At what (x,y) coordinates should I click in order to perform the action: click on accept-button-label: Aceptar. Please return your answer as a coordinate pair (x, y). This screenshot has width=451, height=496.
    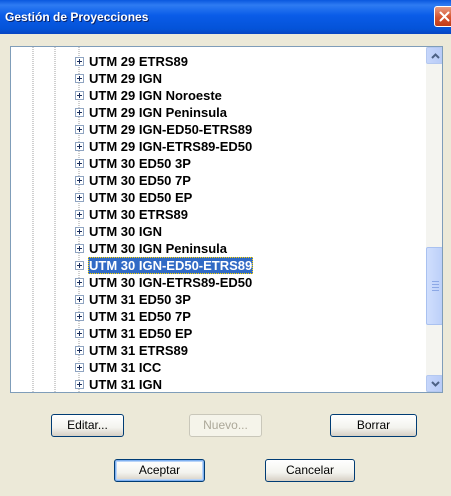
    Looking at the image, I should click on (159, 470).